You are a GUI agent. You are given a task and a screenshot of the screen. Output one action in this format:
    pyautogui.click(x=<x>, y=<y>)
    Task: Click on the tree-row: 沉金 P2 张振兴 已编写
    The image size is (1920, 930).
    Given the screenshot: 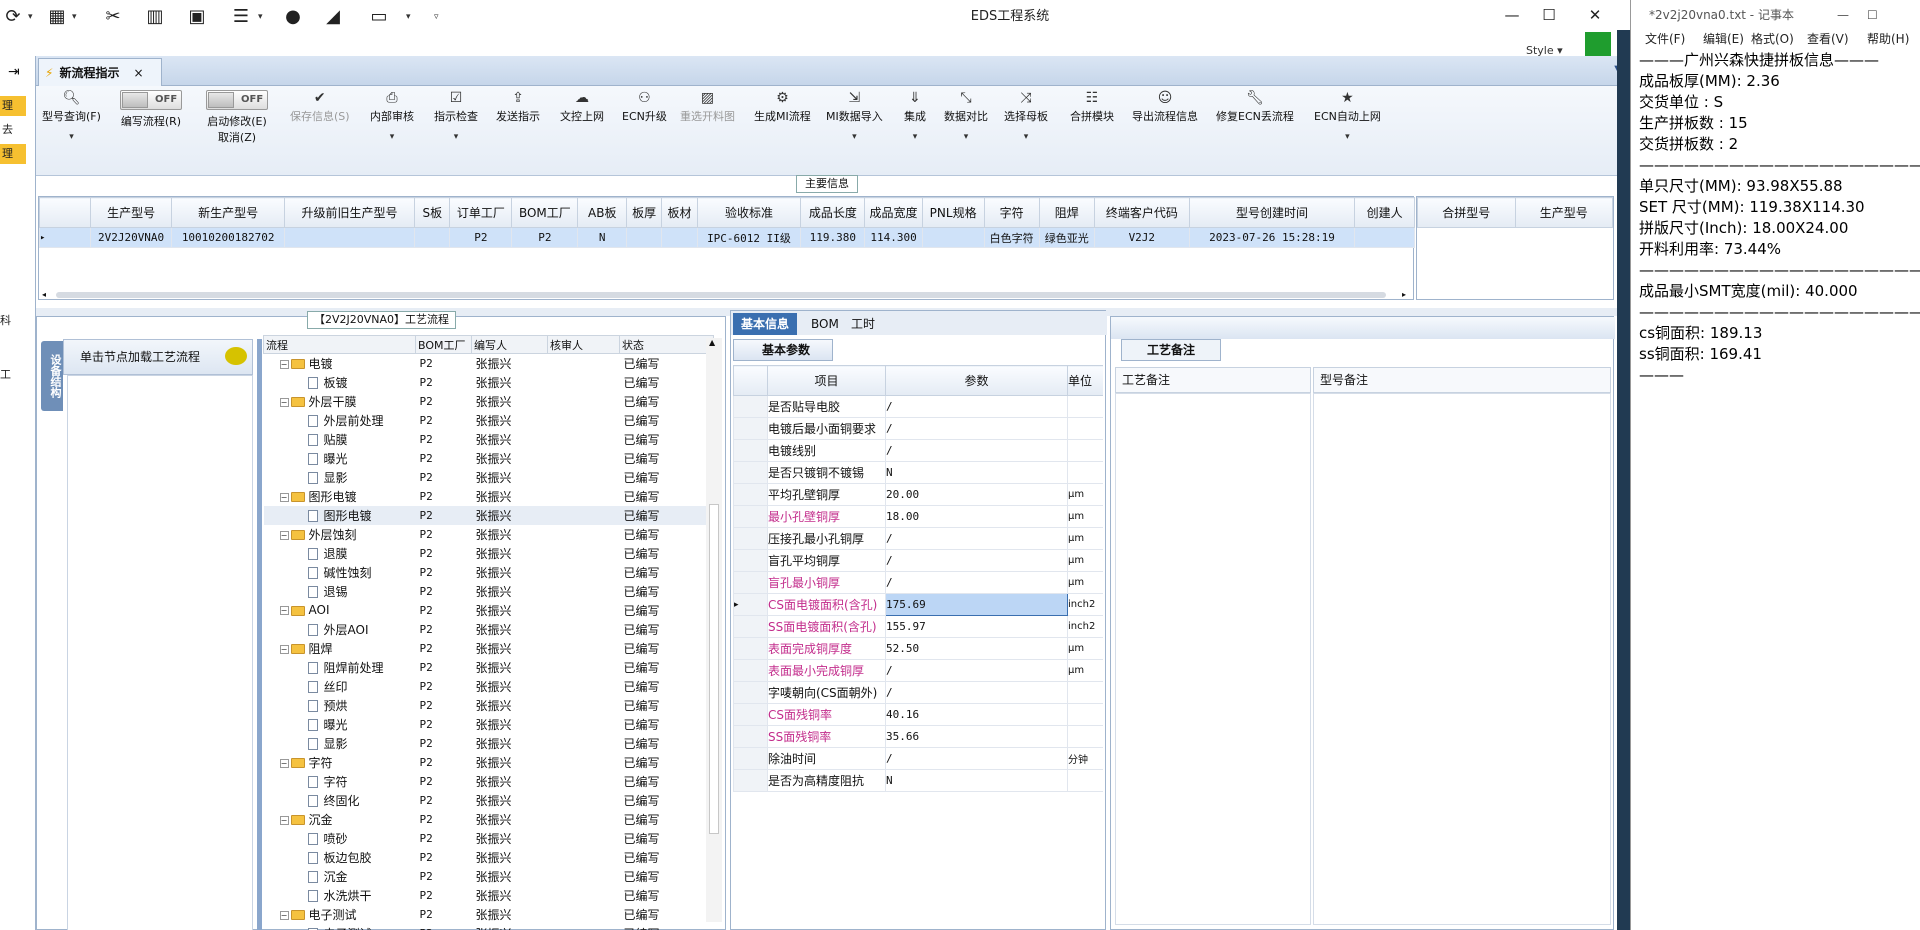 What is the action you would take?
    pyautogui.click(x=489, y=876)
    